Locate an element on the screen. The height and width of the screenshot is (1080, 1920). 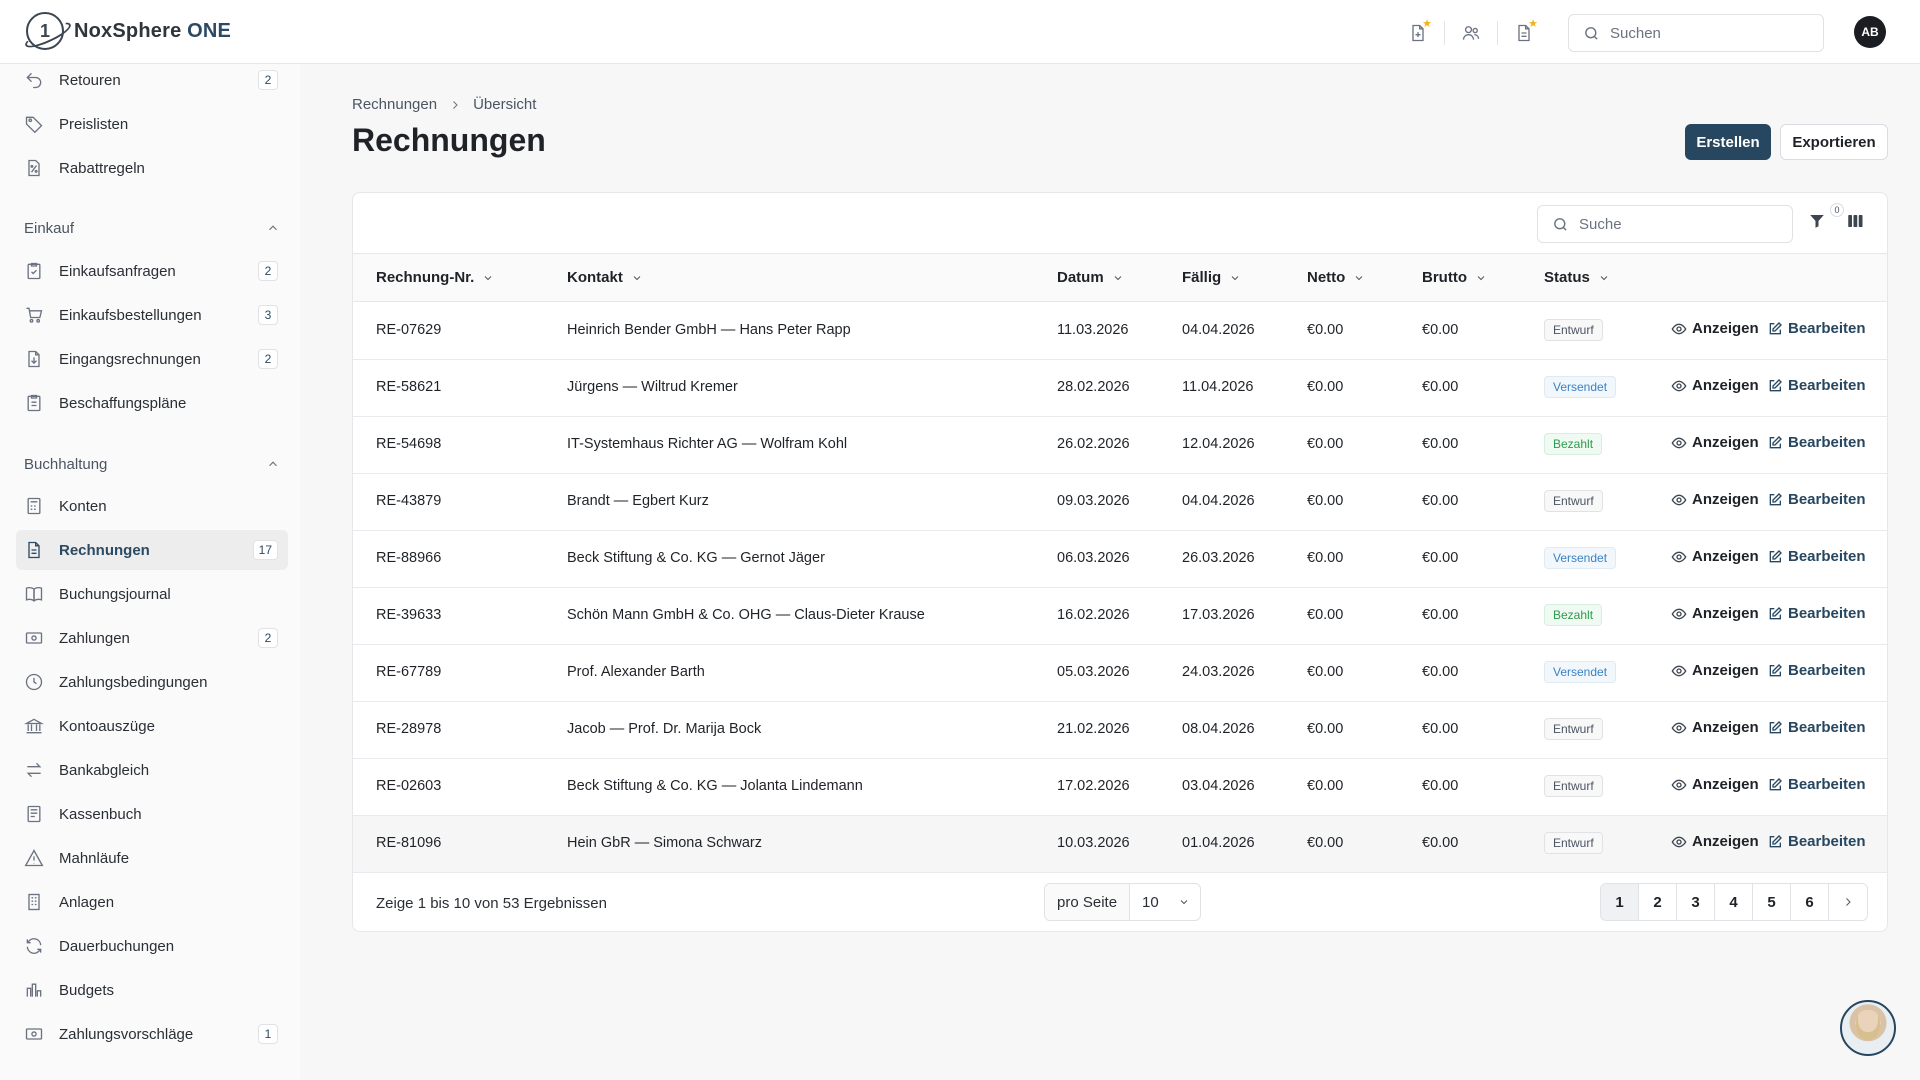
per-page-select: pro Seite 10 is located at coordinates (1123, 902).